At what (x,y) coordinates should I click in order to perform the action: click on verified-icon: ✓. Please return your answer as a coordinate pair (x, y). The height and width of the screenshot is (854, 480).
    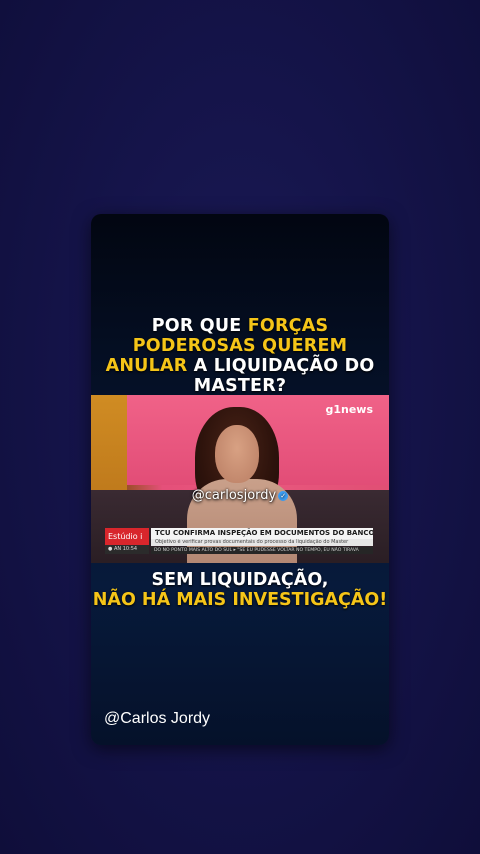
    Looking at the image, I should click on (283, 495).